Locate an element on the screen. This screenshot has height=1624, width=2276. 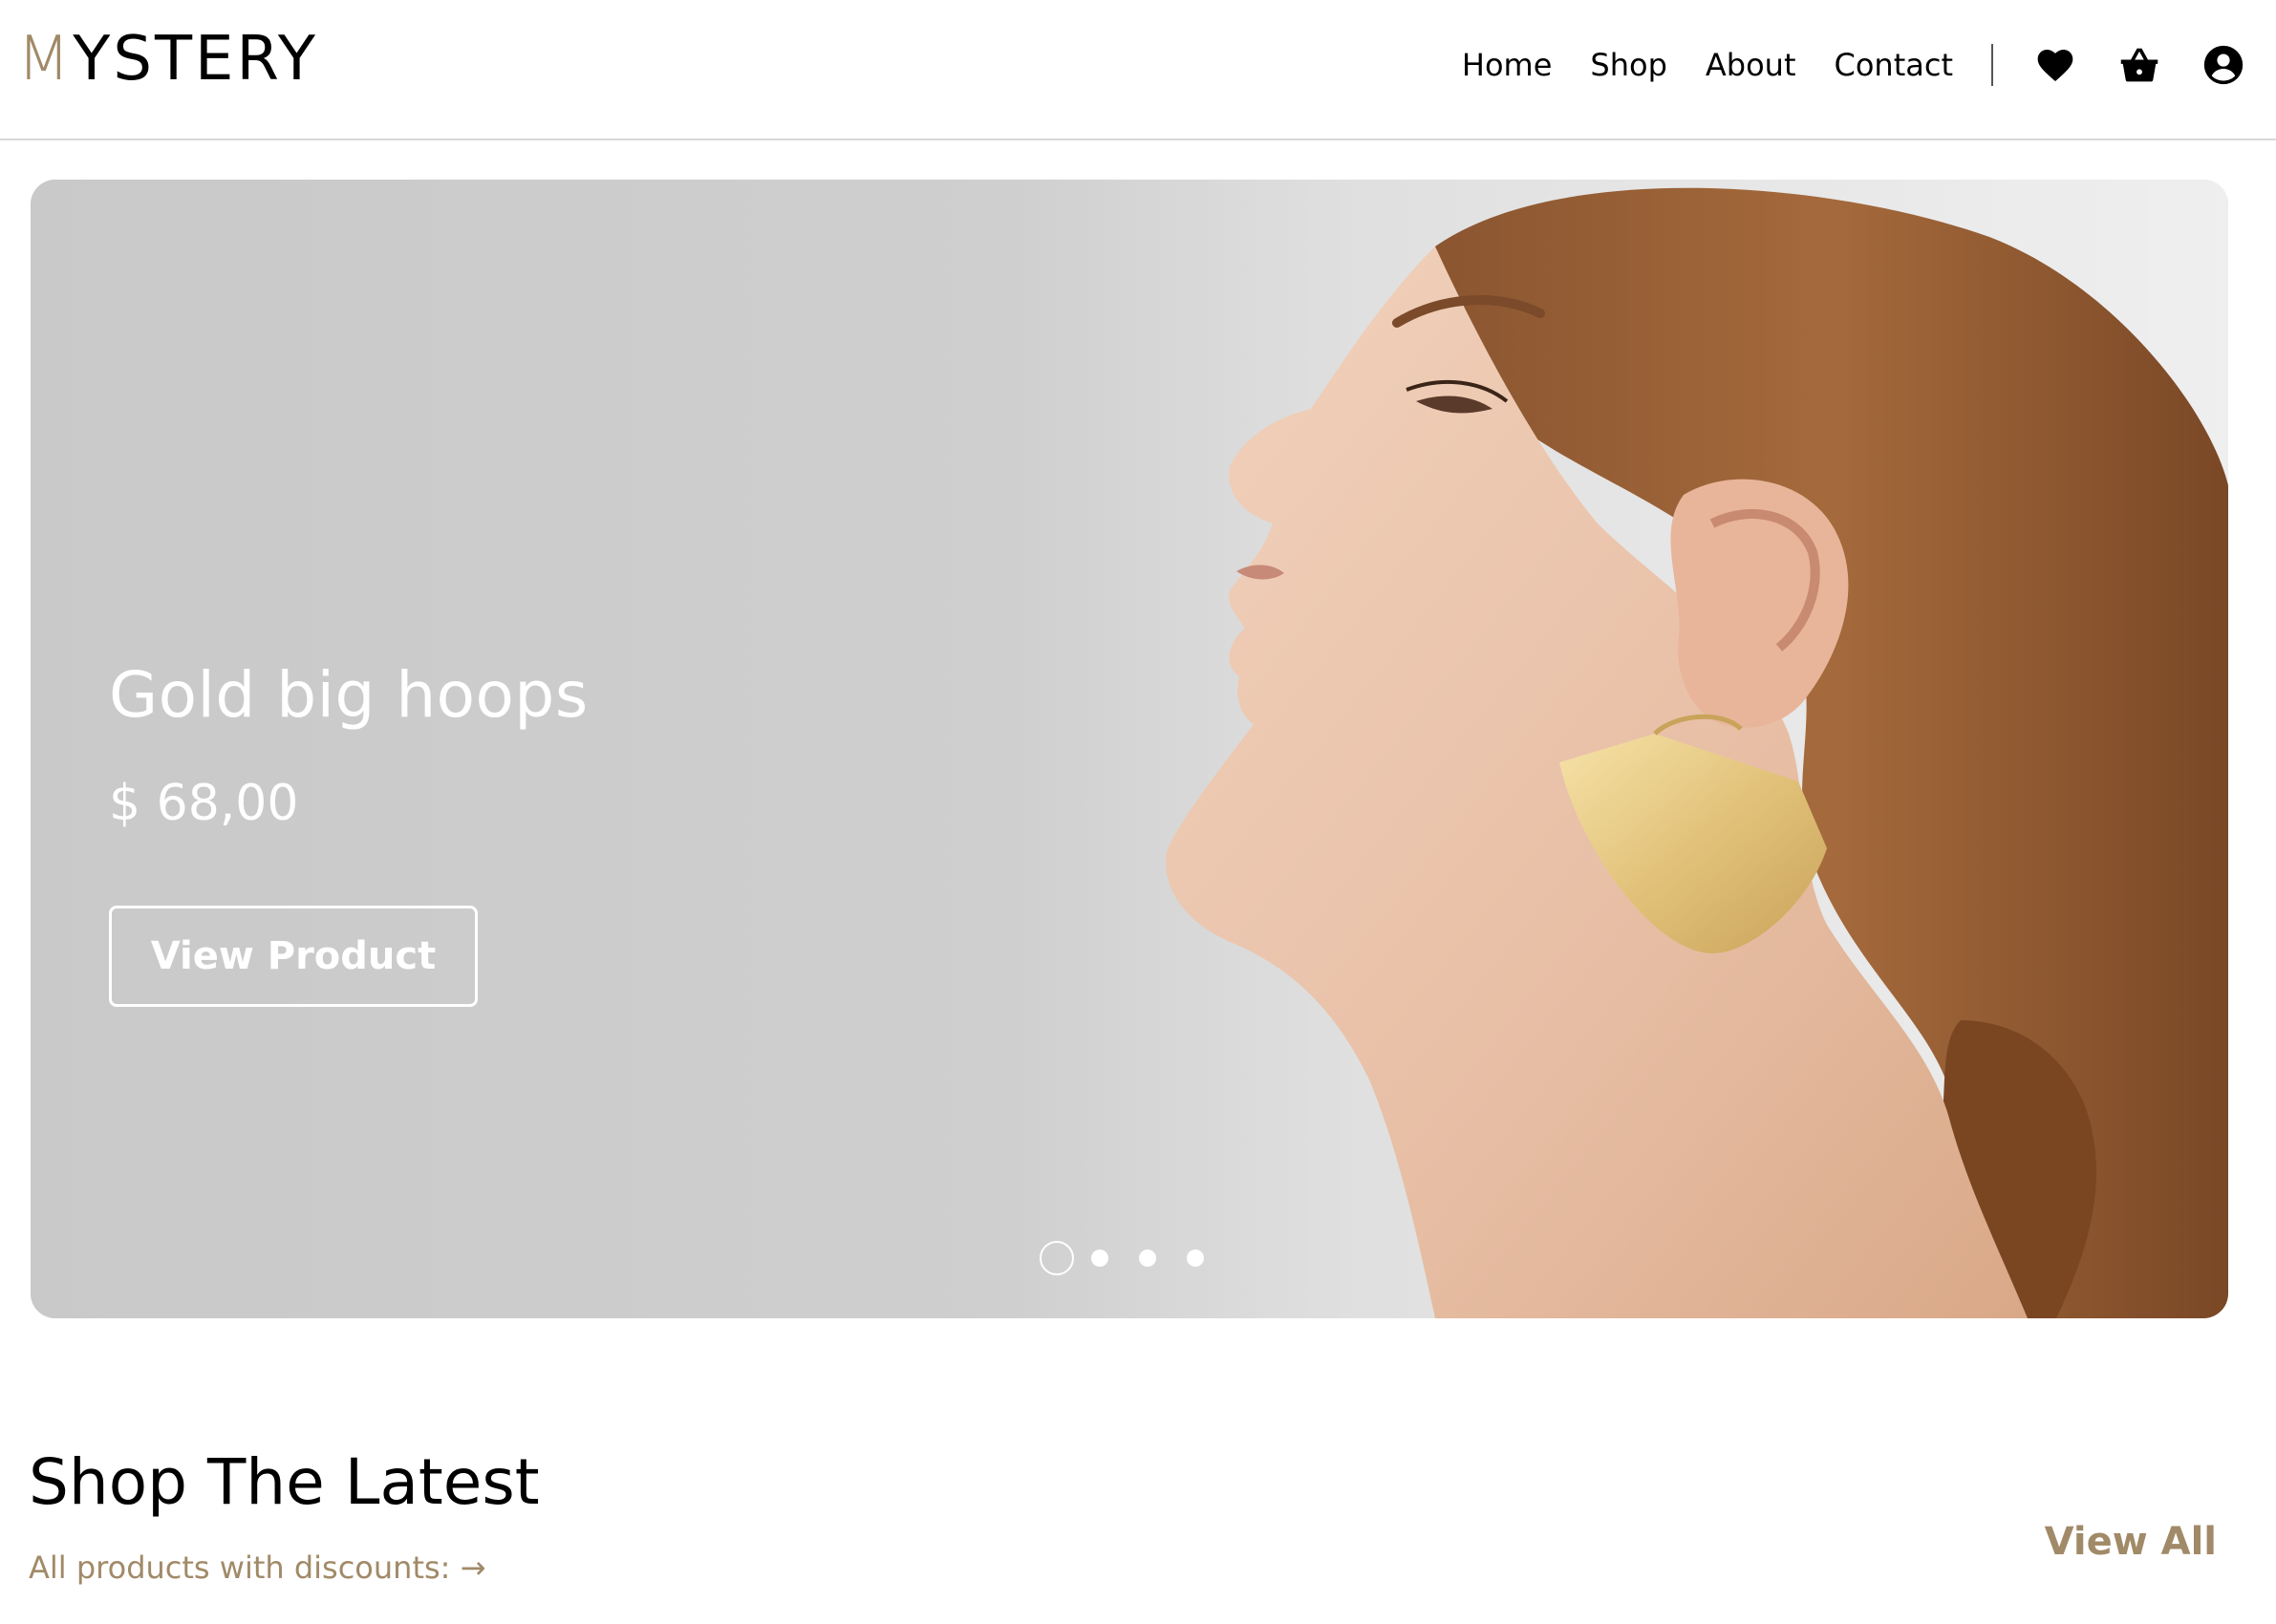
discounts-link: All products with discounts: → is located at coordinates (257, 1568).